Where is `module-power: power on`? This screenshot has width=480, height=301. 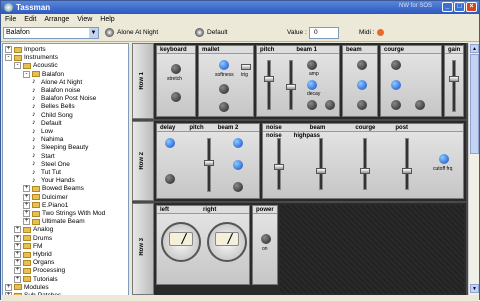 module-power: power on is located at coordinates (265, 245).